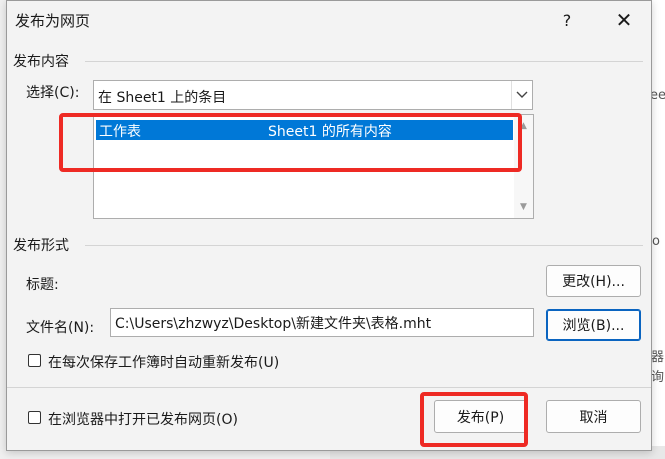  I want to click on list-item-type: 工作表, so click(120, 132).